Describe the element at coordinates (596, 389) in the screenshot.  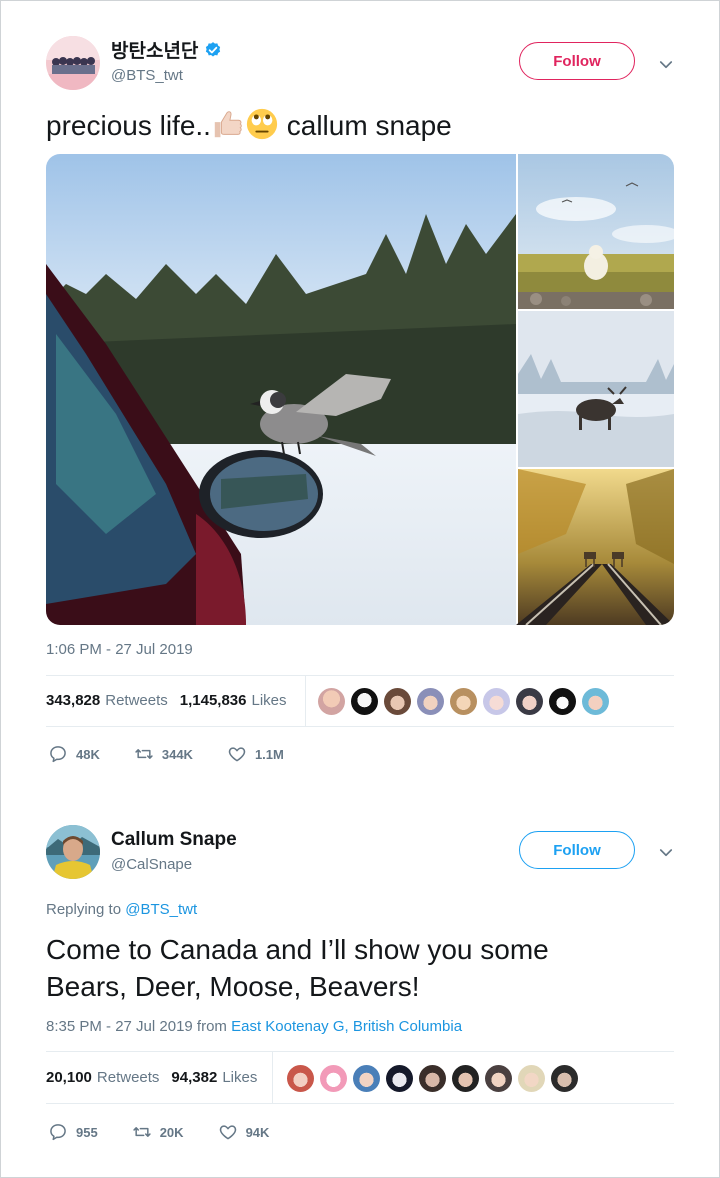
I see `moose-in-snow-photo` at that location.